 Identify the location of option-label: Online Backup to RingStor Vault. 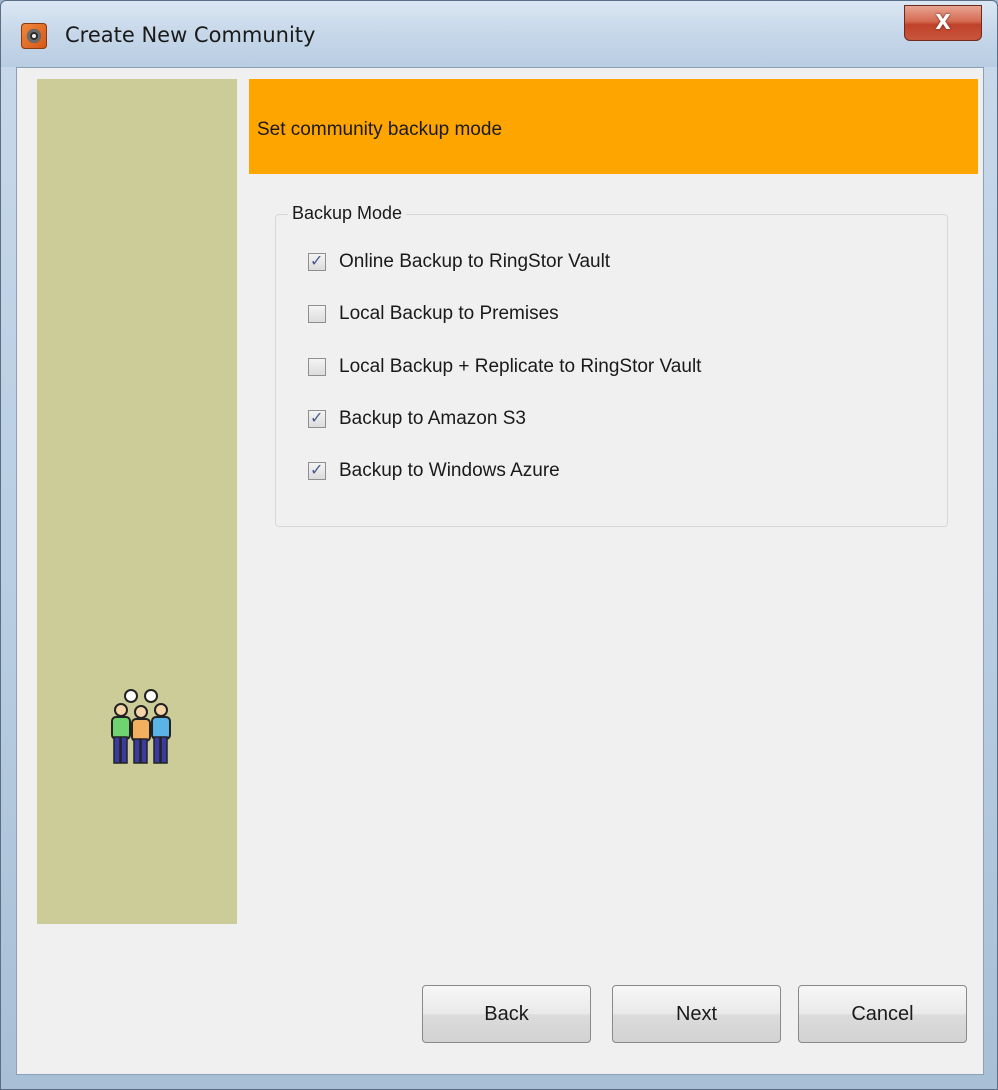
(475, 261).